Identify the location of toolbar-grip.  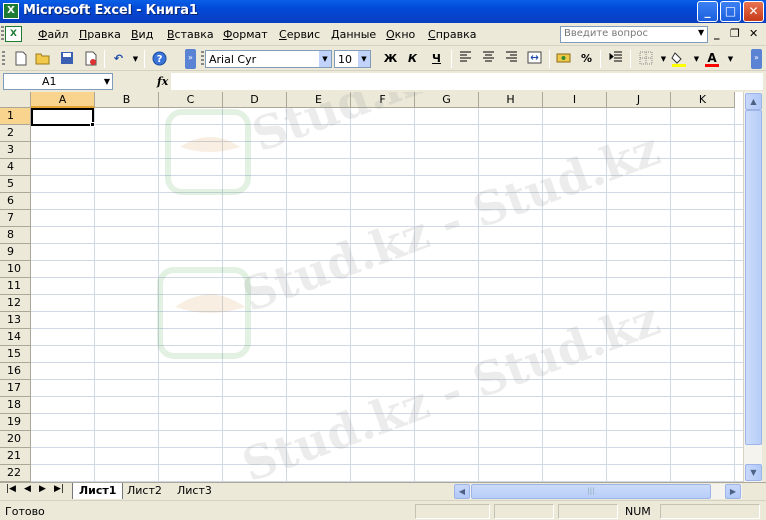
(3, 59).